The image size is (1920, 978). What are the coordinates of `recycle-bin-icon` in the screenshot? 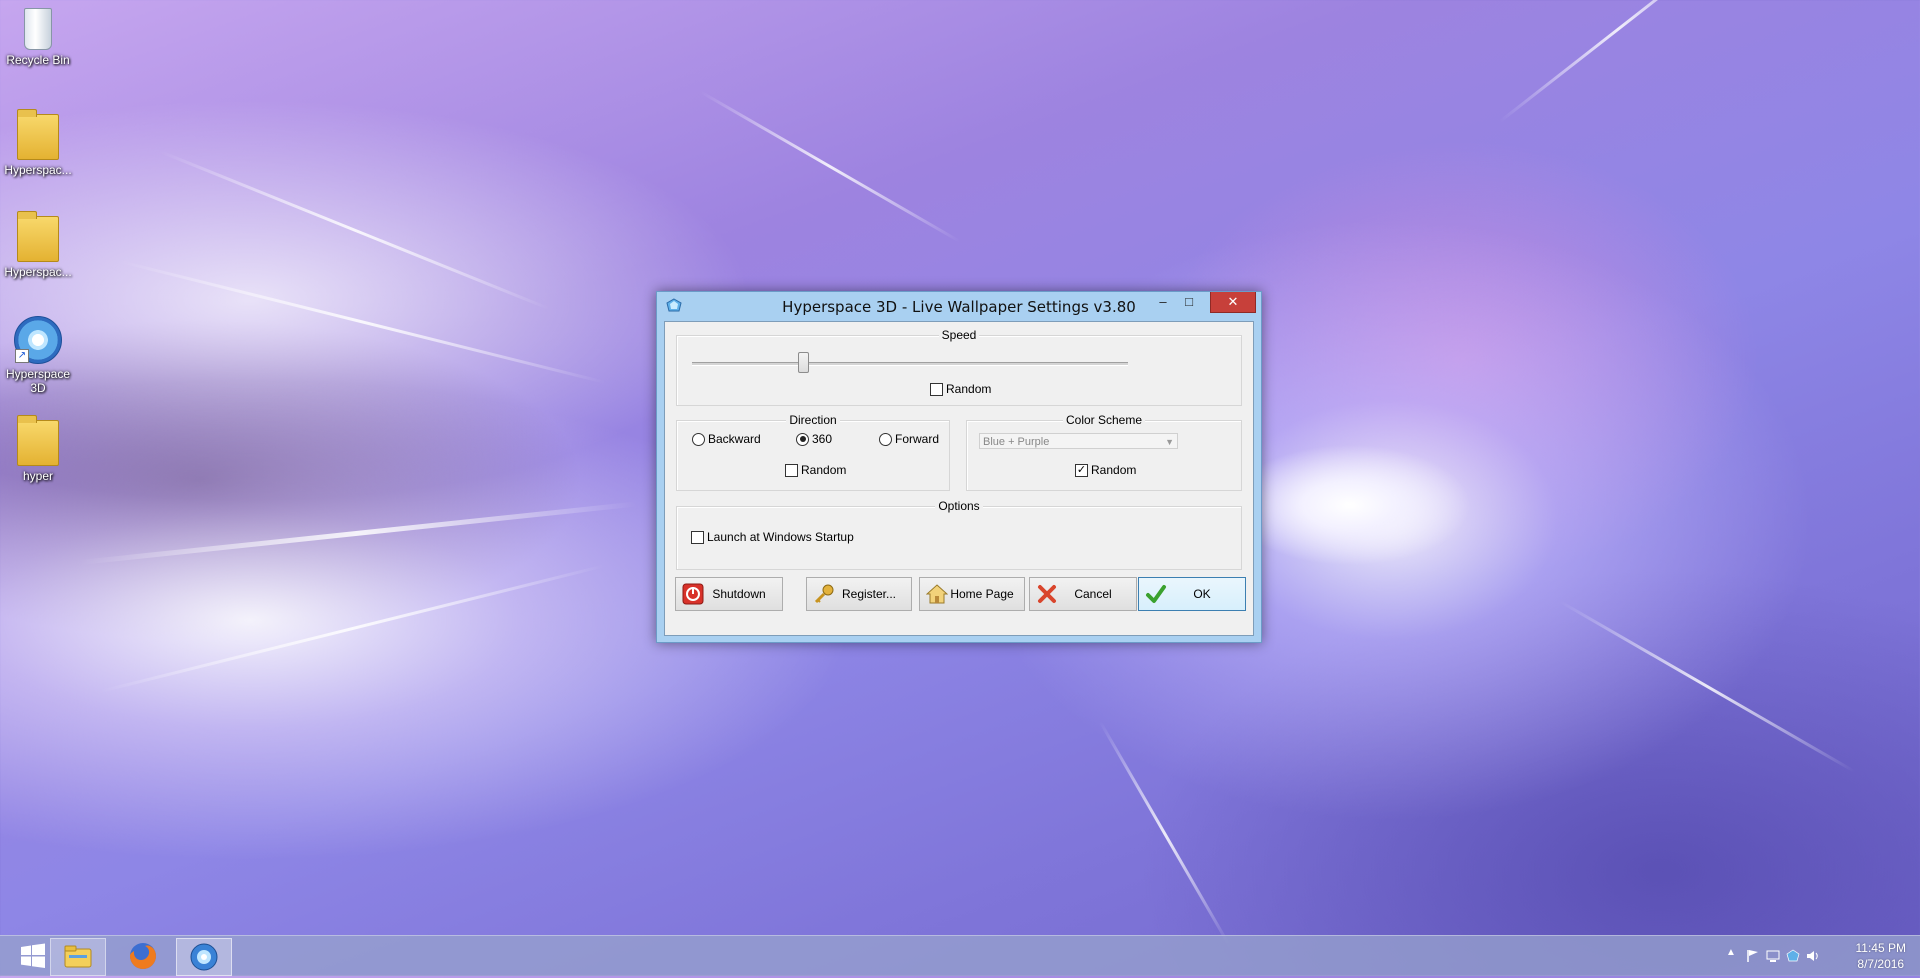 It's located at (38, 29).